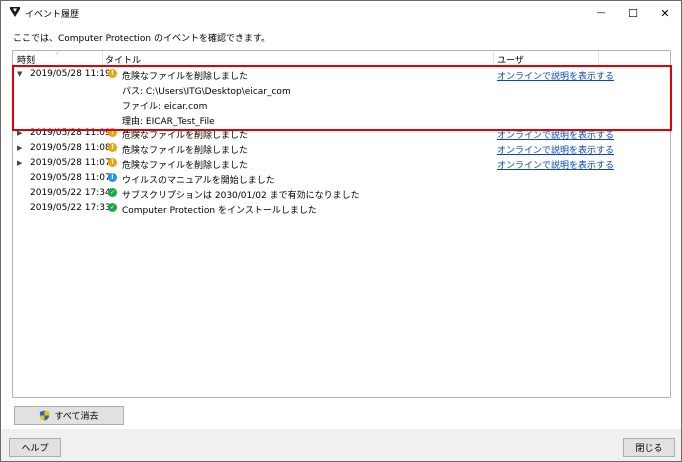  Describe the element at coordinates (70, 133) in the screenshot. I see `event-time: 2019/05/28 11:09` at that location.